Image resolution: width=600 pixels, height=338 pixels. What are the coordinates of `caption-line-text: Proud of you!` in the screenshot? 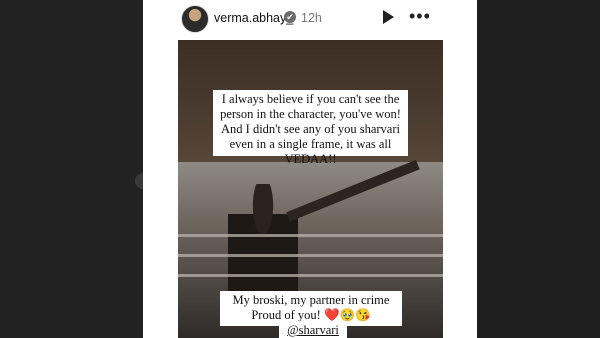 It's located at (286, 315).